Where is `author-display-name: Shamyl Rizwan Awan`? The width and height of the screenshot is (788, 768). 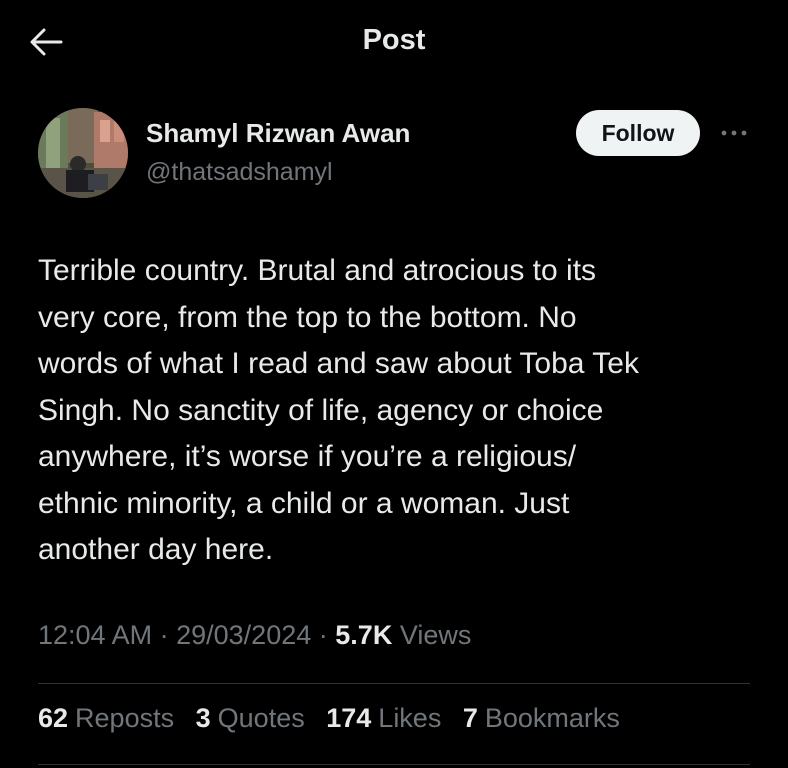 author-display-name: Shamyl Rizwan Awan is located at coordinates (278, 133).